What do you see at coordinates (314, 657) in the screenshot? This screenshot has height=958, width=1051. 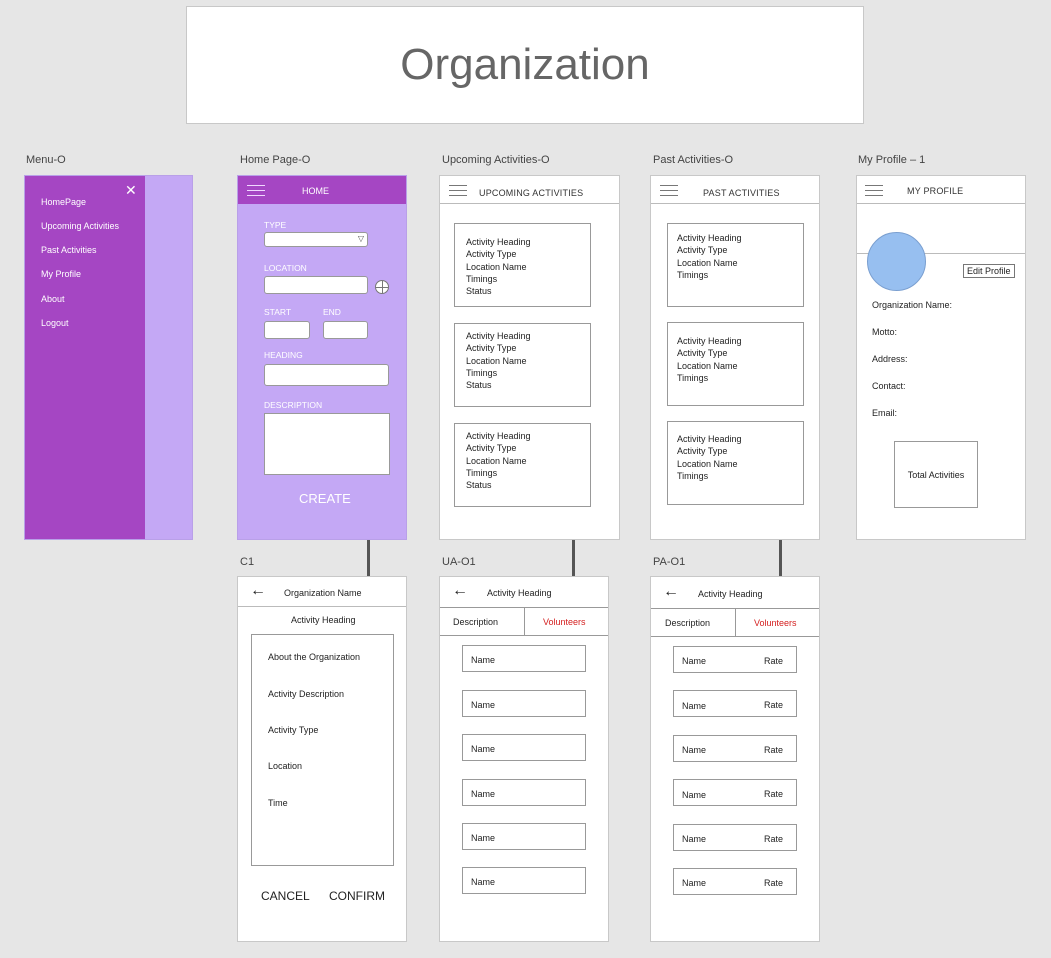 I see `about-organization: About the Organization` at bounding box center [314, 657].